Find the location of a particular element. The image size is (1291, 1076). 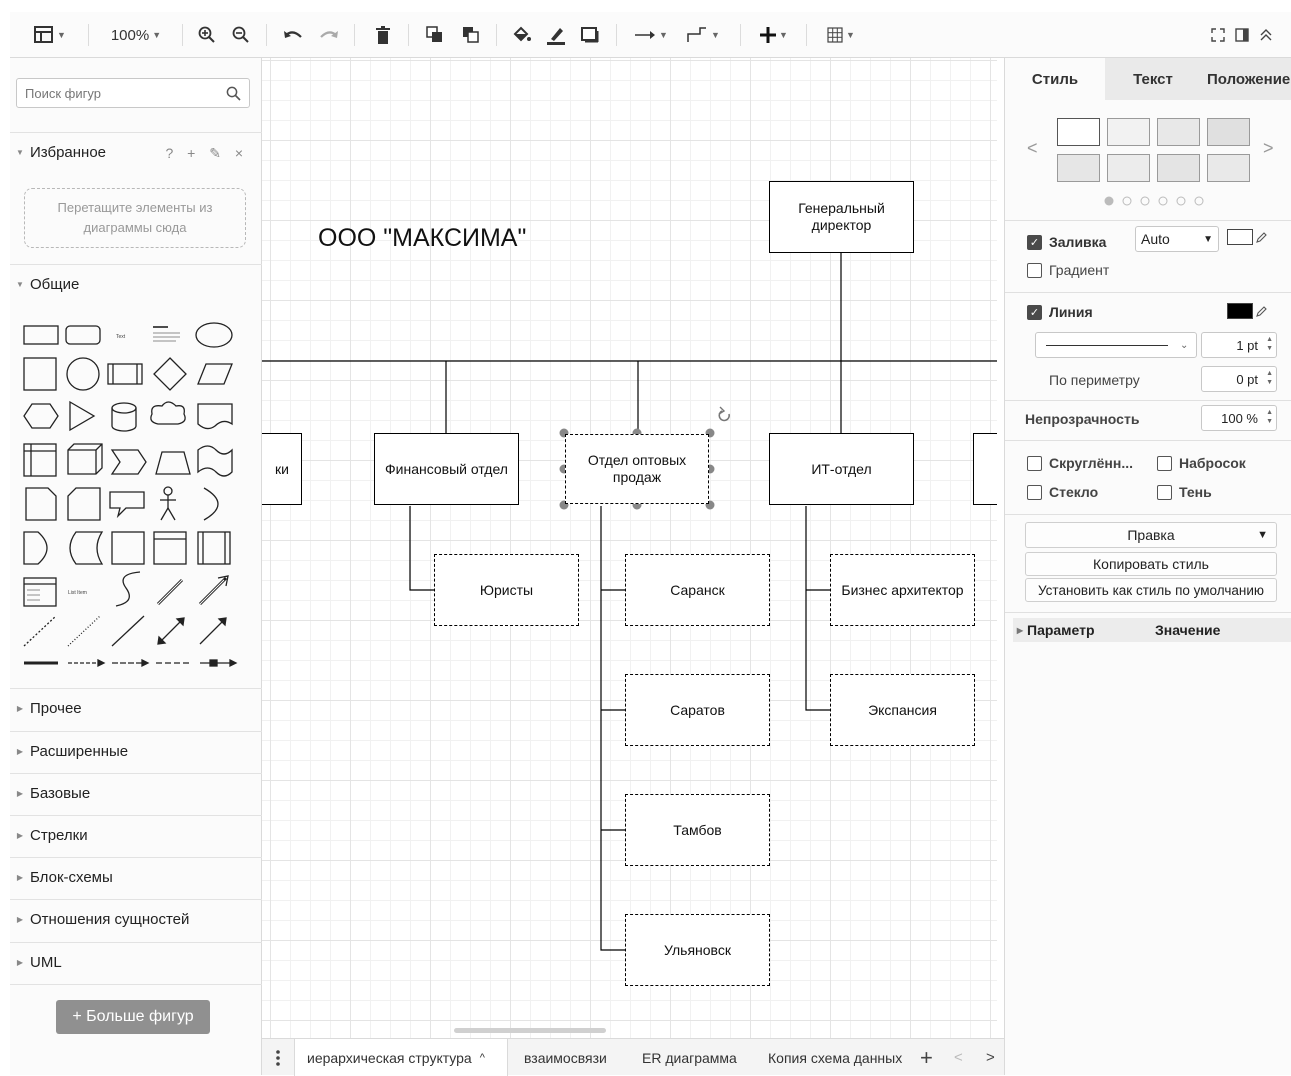

node-finance: Финансовый отдел is located at coordinates (446, 469).